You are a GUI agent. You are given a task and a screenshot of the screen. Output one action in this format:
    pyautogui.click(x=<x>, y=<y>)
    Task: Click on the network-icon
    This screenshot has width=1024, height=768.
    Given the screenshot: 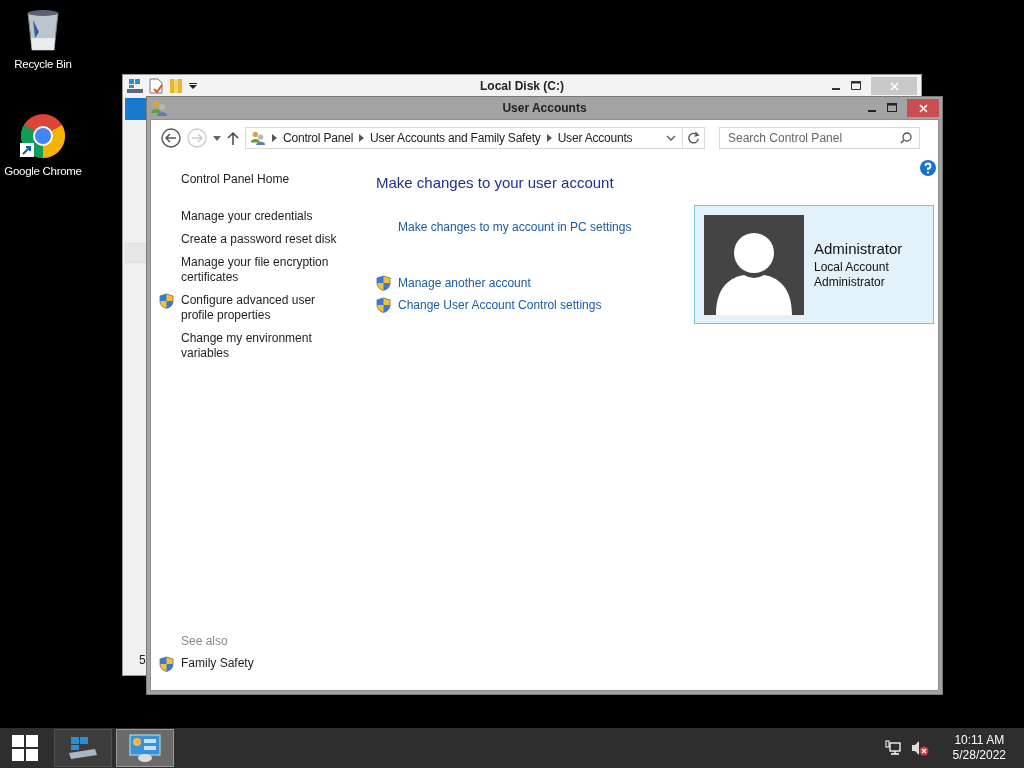 What is the action you would take?
    pyautogui.click(x=892, y=748)
    